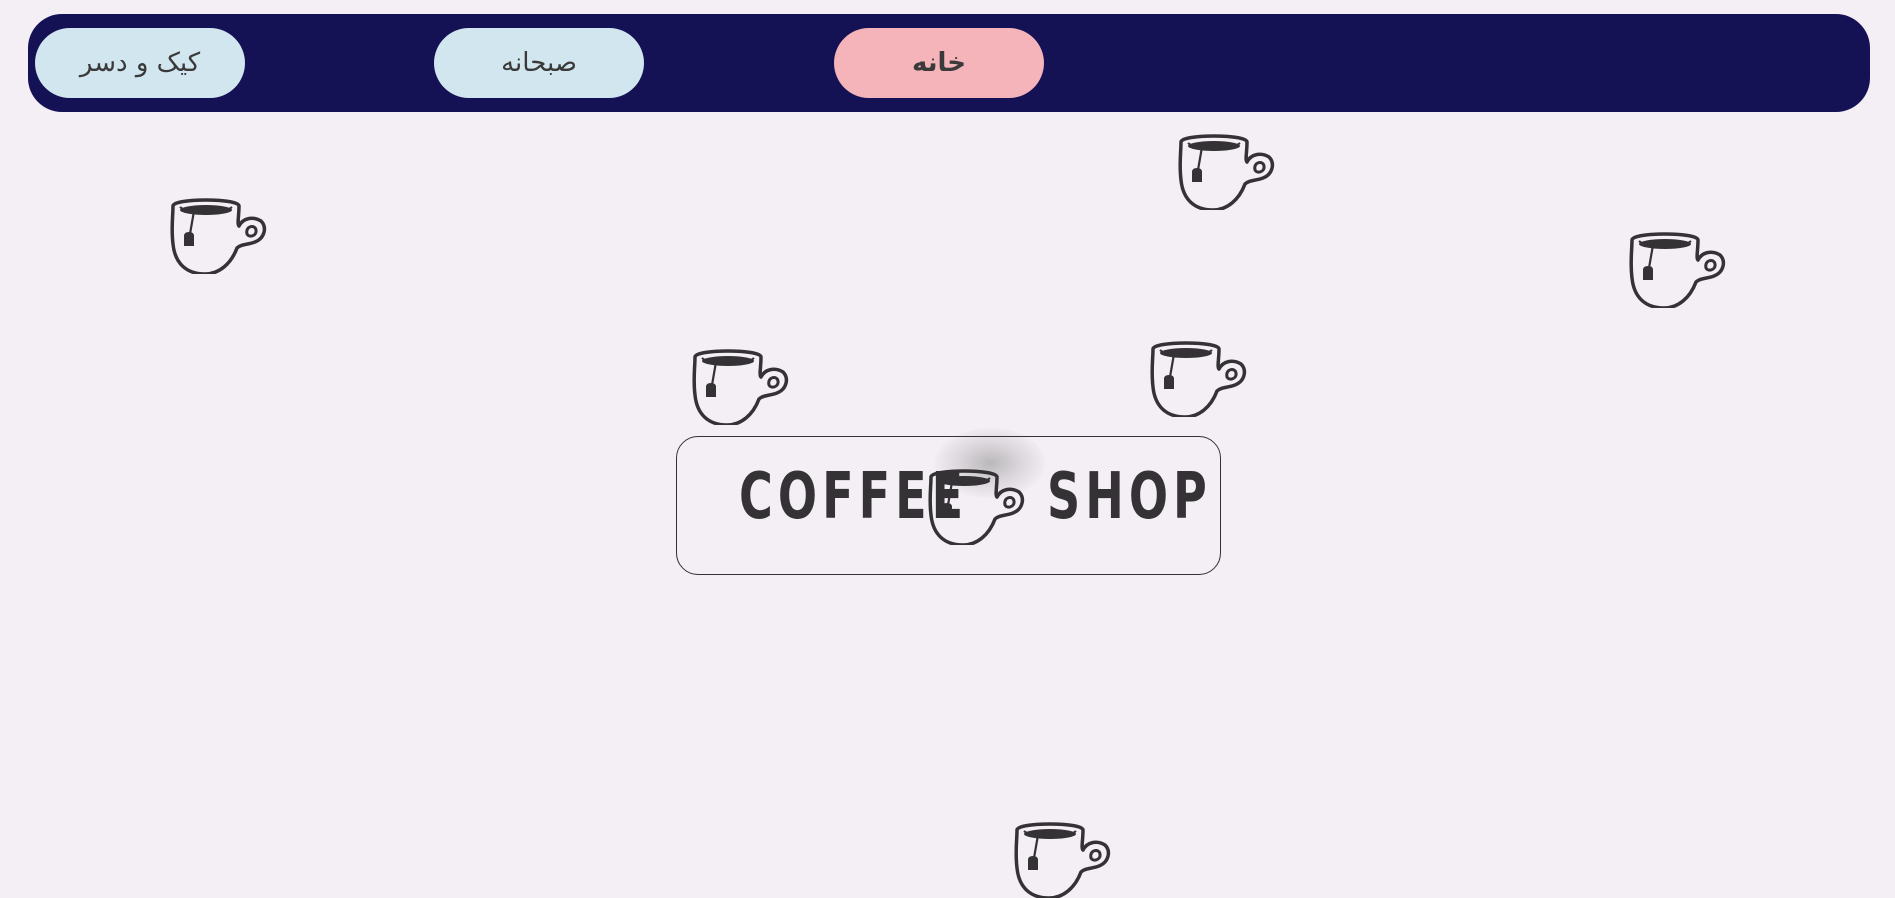 This screenshot has width=1895, height=898. Describe the element at coordinates (939, 63) in the screenshot. I see `nav-button-home: خانه` at that location.